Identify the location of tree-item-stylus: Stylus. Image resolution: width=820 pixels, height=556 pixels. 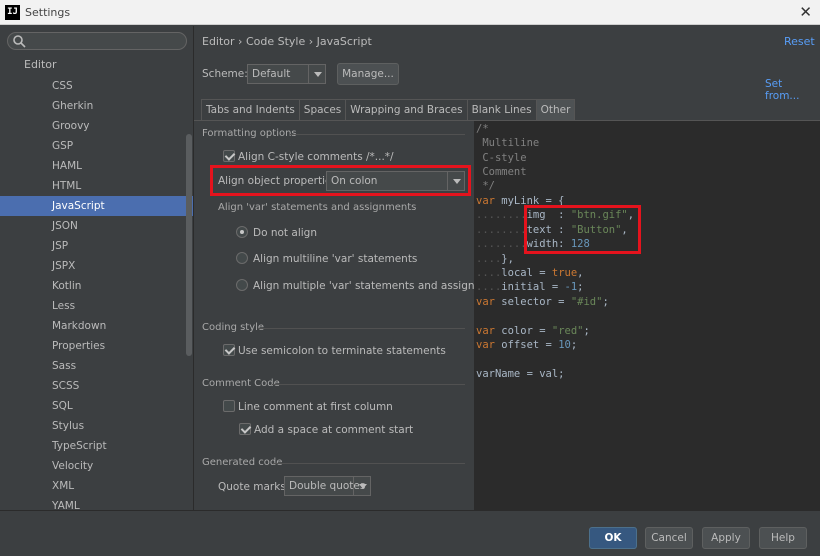
(96, 426).